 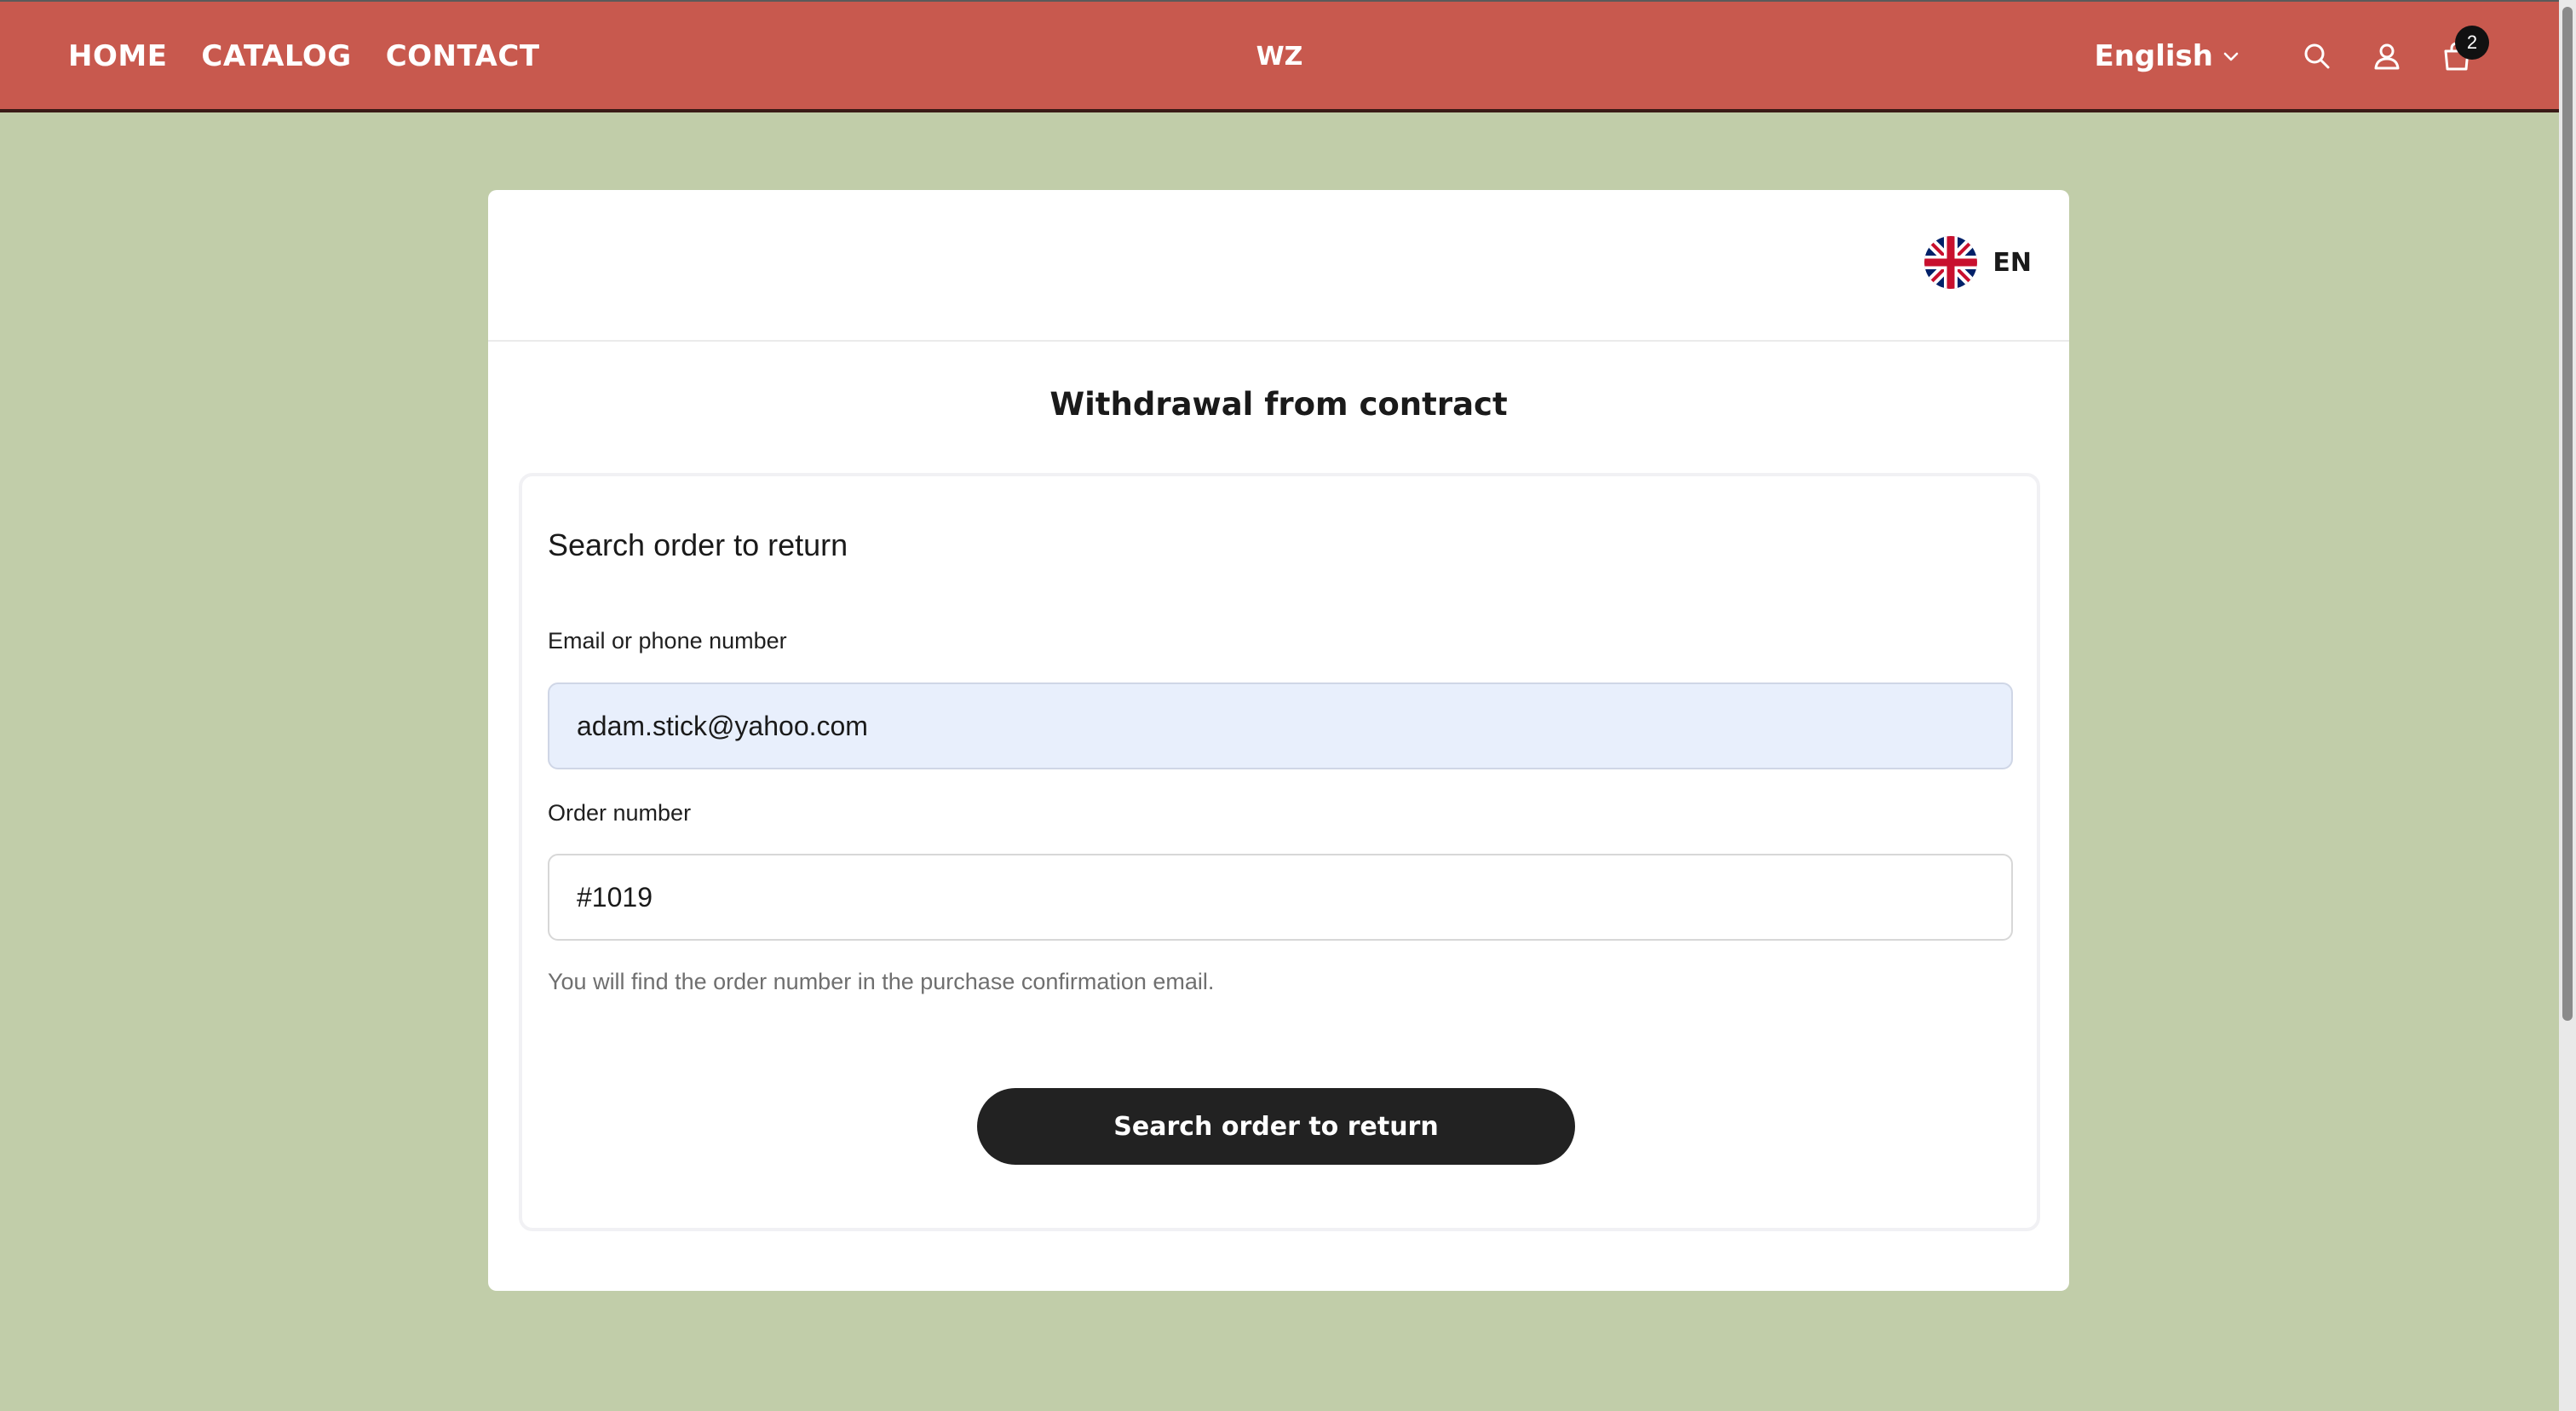 What do you see at coordinates (668, 641) in the screenshot?
I see `email-field-label: Email or phone number` at bounding box center [668, 641].